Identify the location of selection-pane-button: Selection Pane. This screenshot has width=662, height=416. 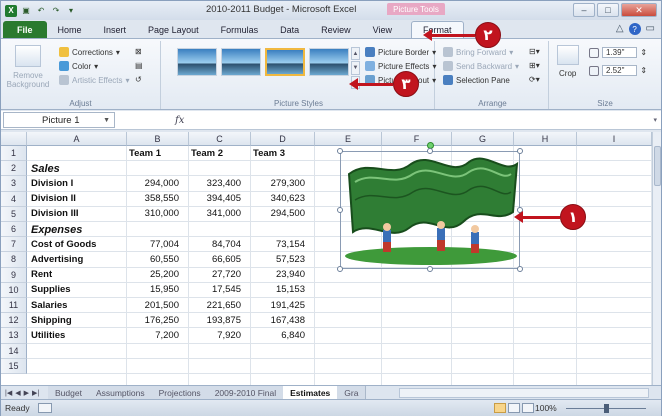
(476, 80).